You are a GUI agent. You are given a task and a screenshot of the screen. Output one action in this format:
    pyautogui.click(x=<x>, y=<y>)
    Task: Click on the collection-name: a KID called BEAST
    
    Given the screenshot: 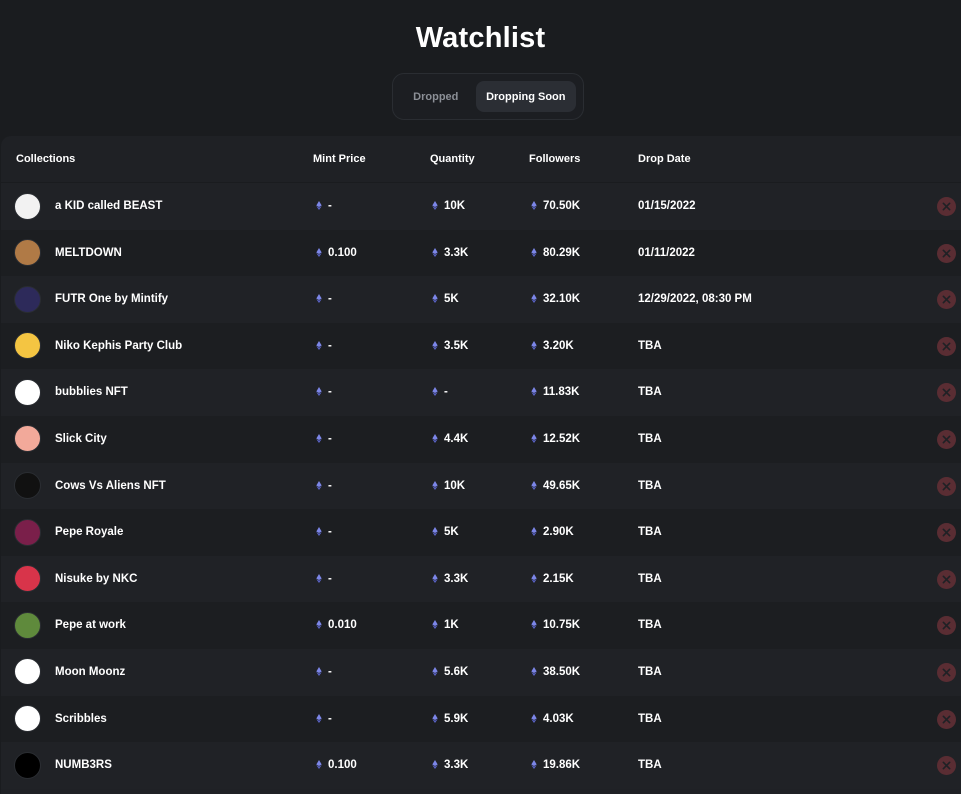 What is the action you would take?
    pyautogui.click(x=108, y=206)
    